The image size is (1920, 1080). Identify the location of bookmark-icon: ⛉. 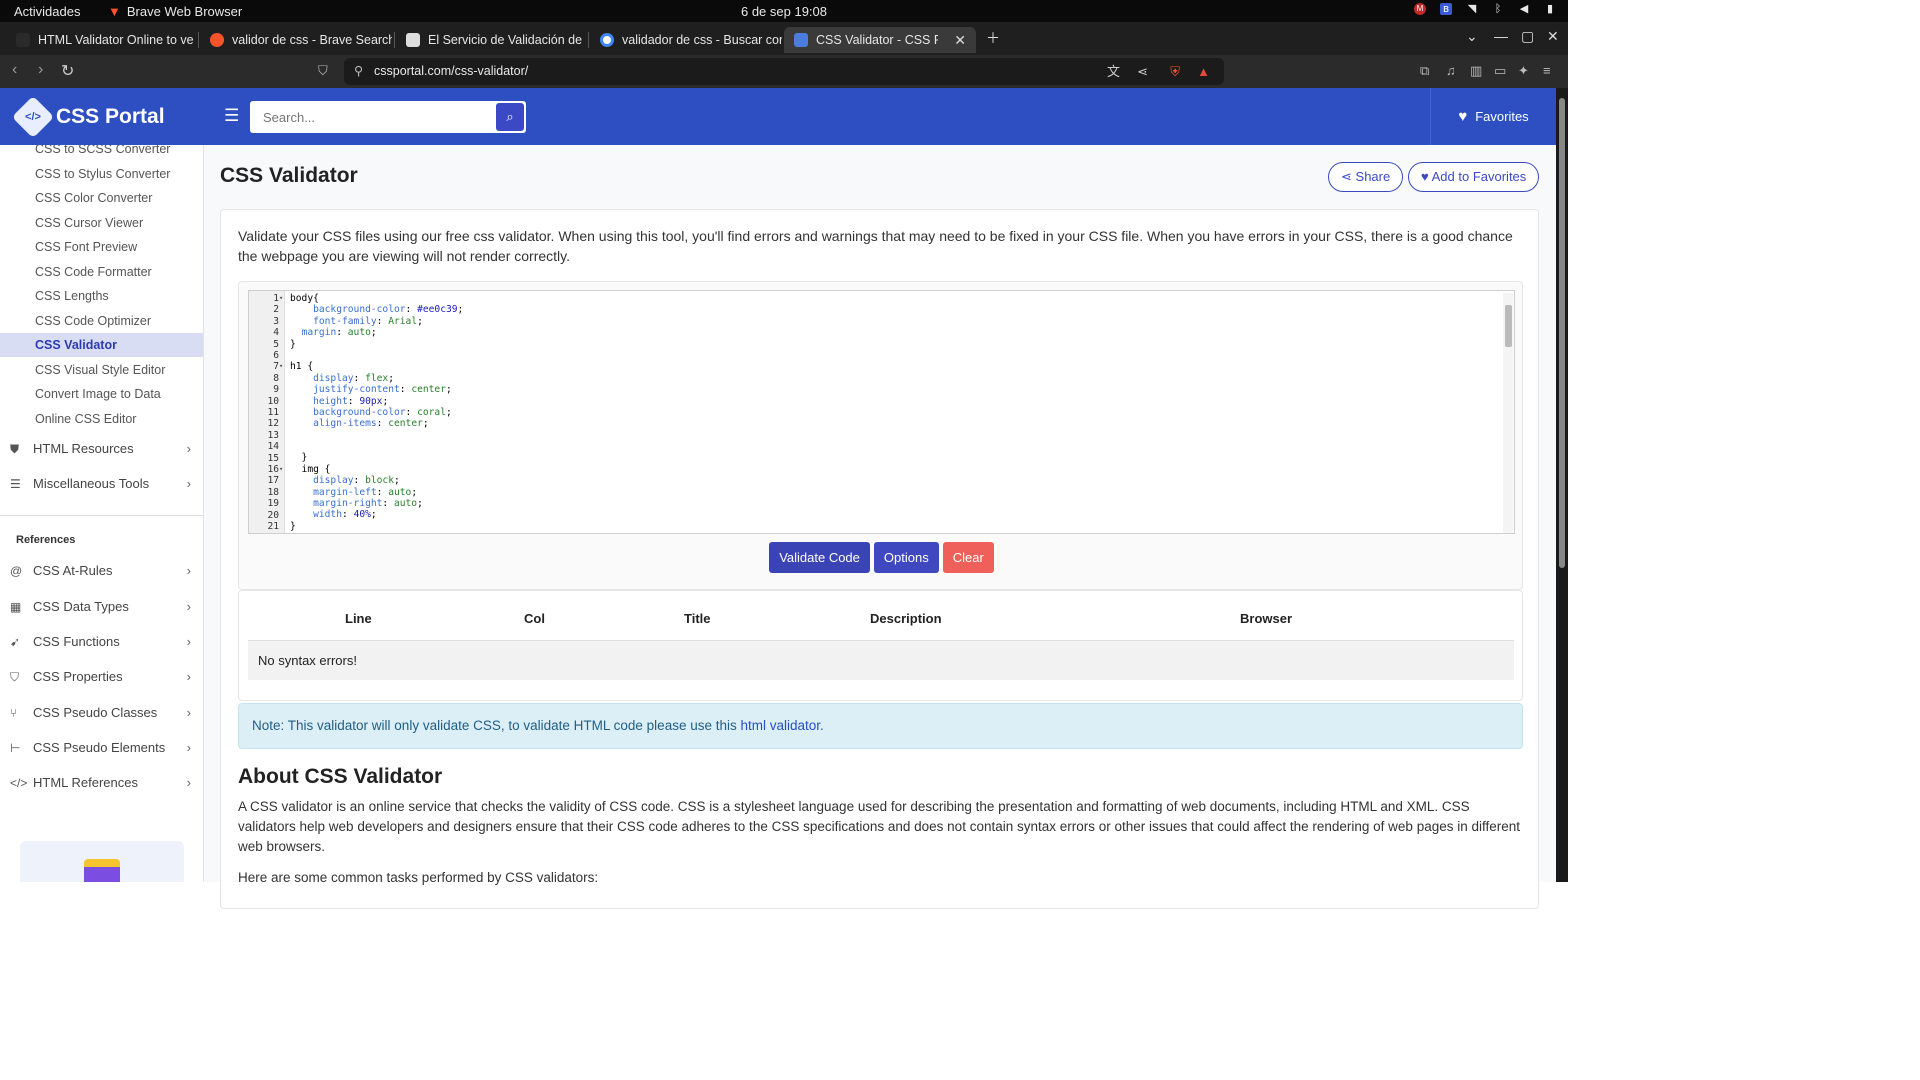
(323, 71).